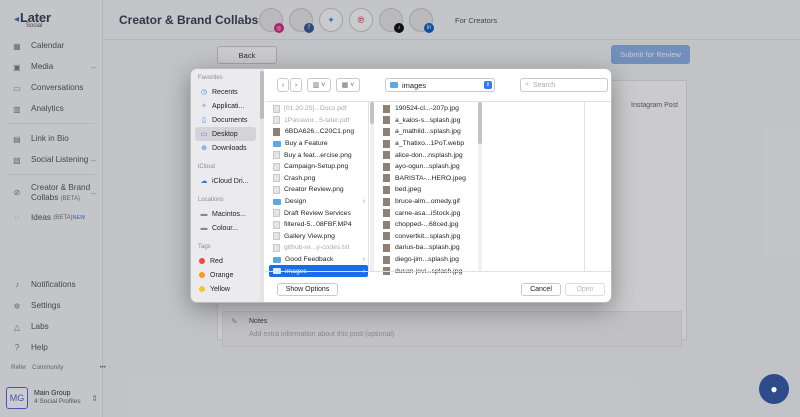  I want to click on forward-nav-button: ›, so click(296, 85).